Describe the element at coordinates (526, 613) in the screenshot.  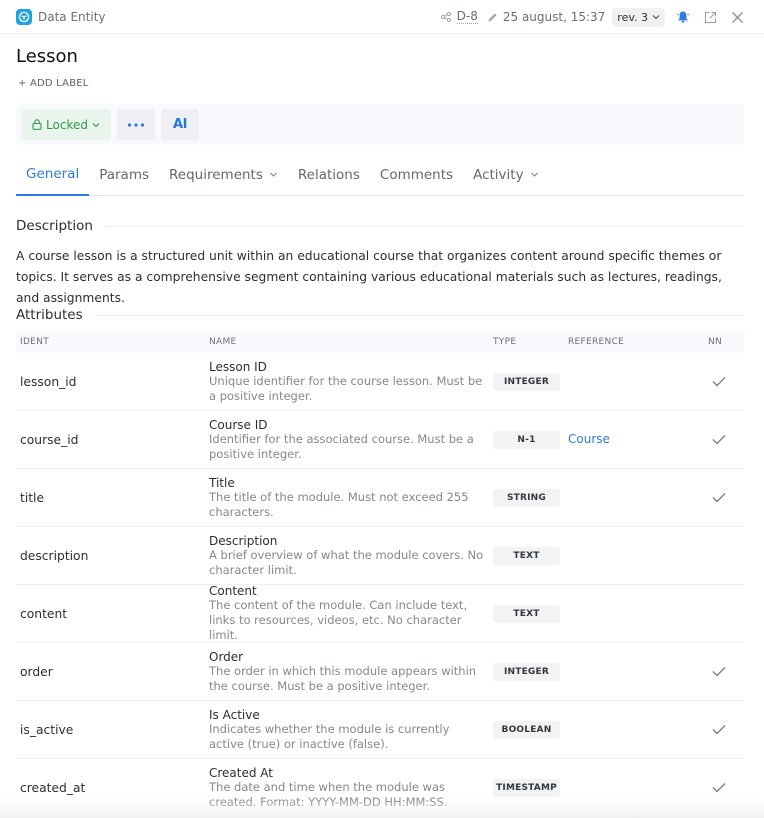
I see `type-chip: TEXT` at that location.